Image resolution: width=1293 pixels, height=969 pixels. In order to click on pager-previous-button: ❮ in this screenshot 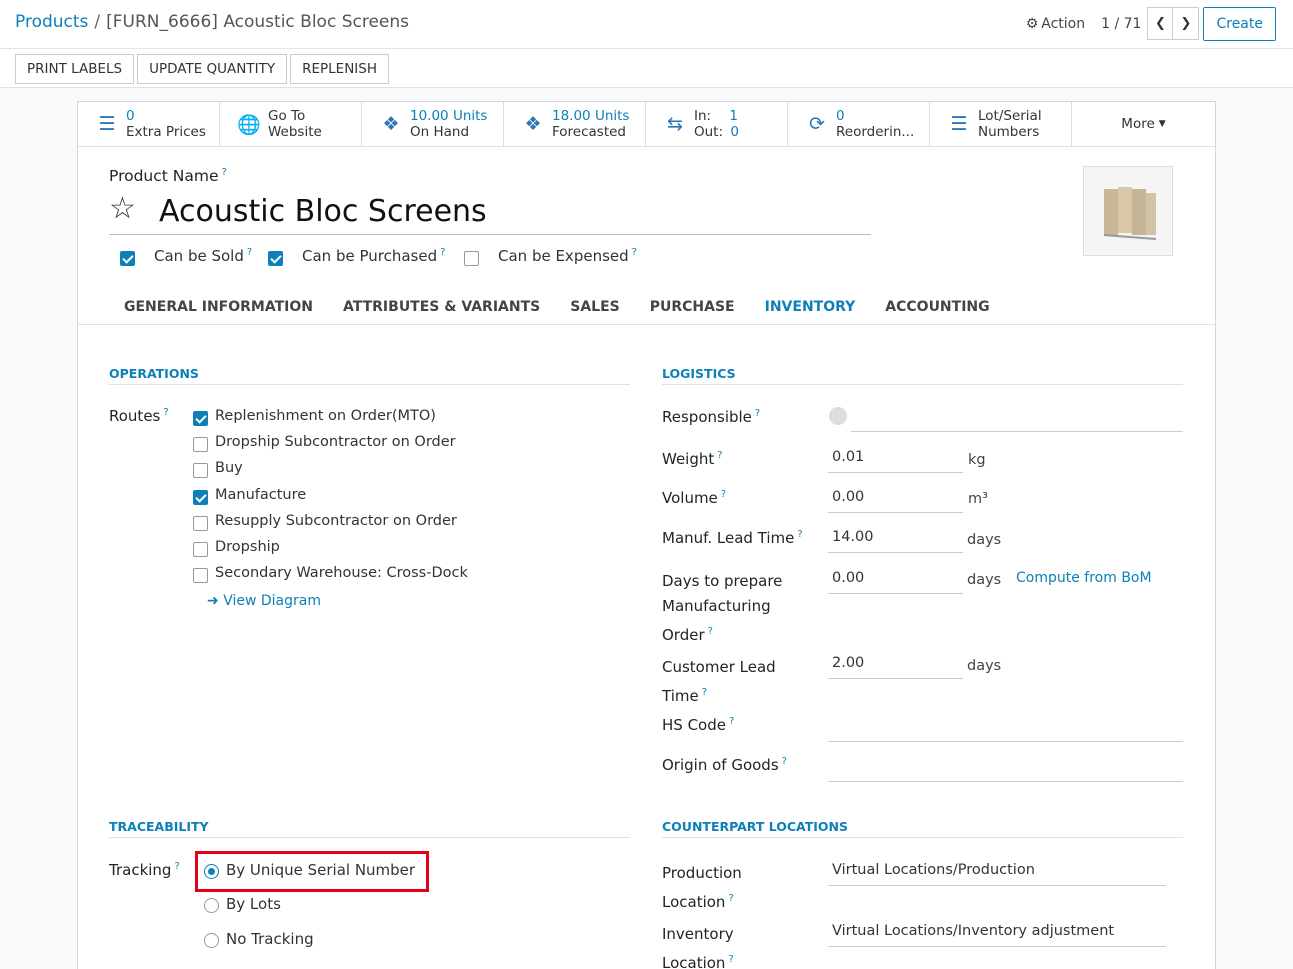, I will do `click(1160, 23)`.